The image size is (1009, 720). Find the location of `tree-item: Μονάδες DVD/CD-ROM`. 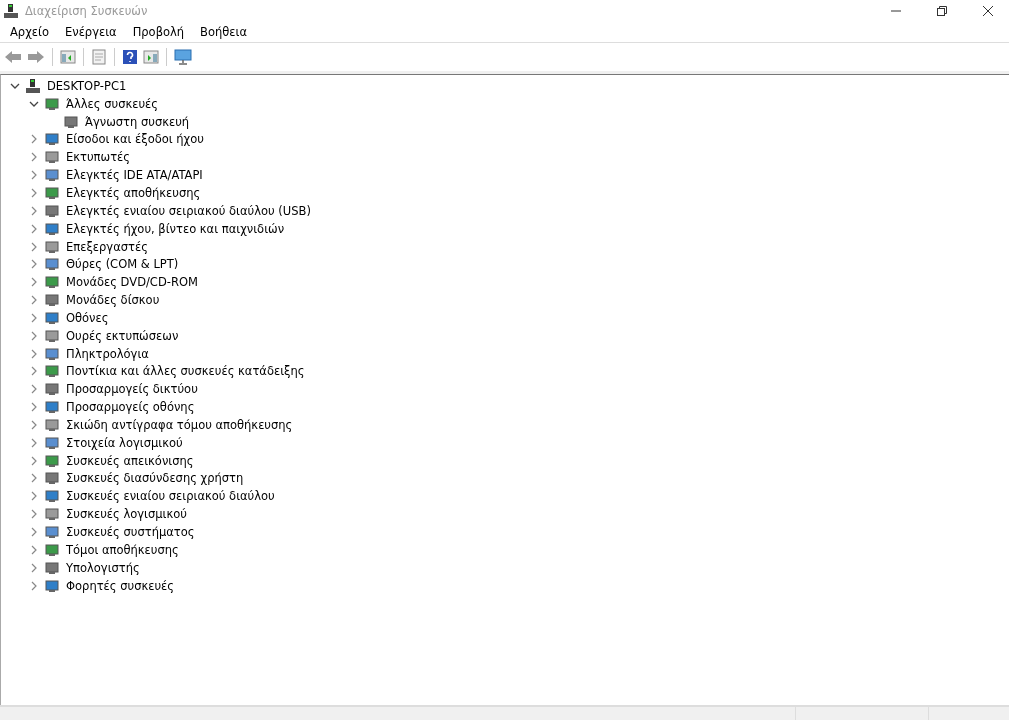

tree-item: Μονάδες DVD/CD-ROM is located at coordinates (132, 282).